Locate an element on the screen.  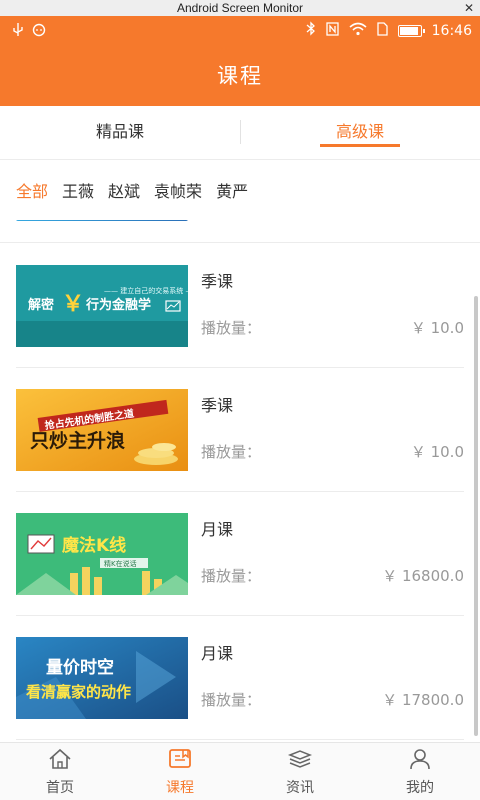
thumb-main-text: 解密 is located at coordinates (40, 305).